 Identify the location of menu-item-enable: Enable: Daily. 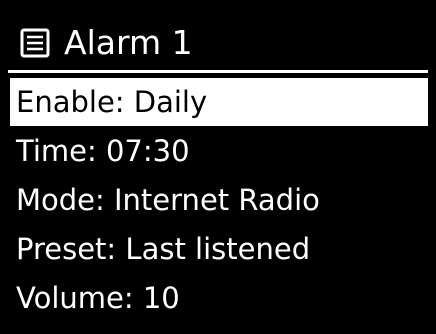
(219, 102).